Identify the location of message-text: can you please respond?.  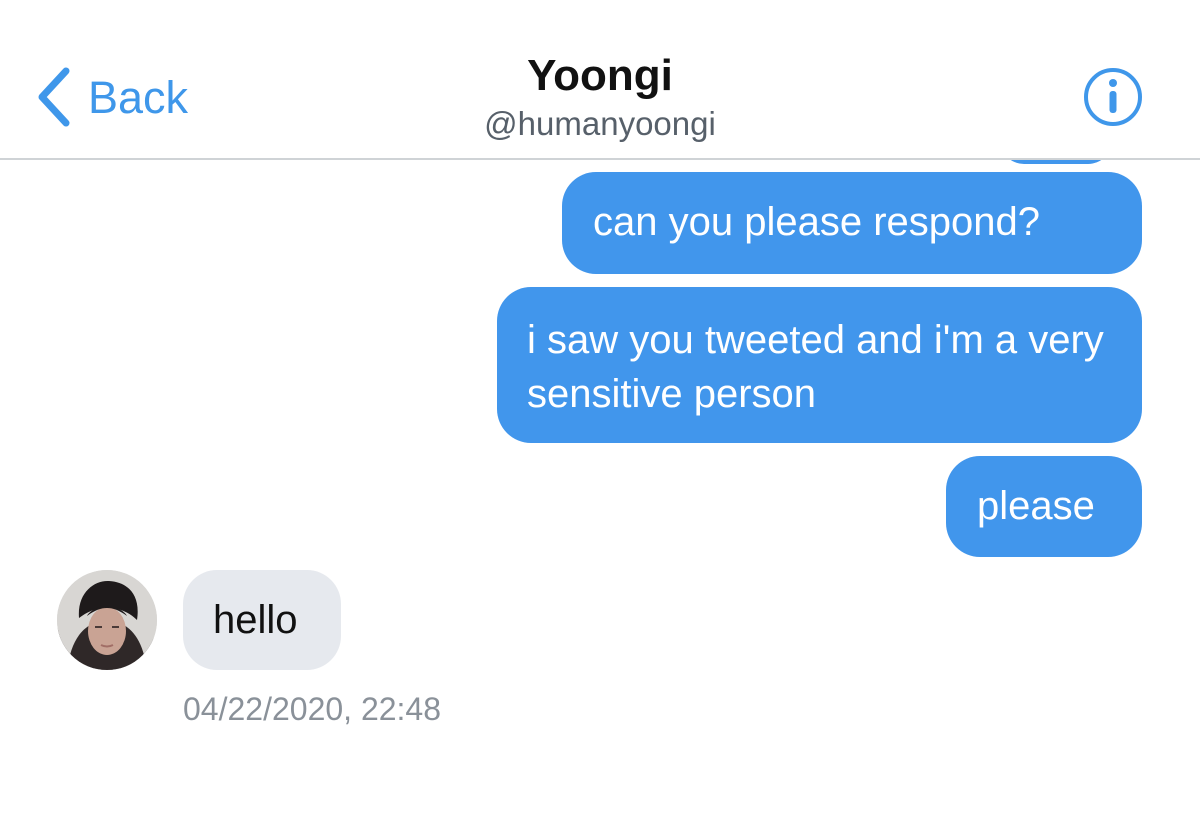
(816, 222).